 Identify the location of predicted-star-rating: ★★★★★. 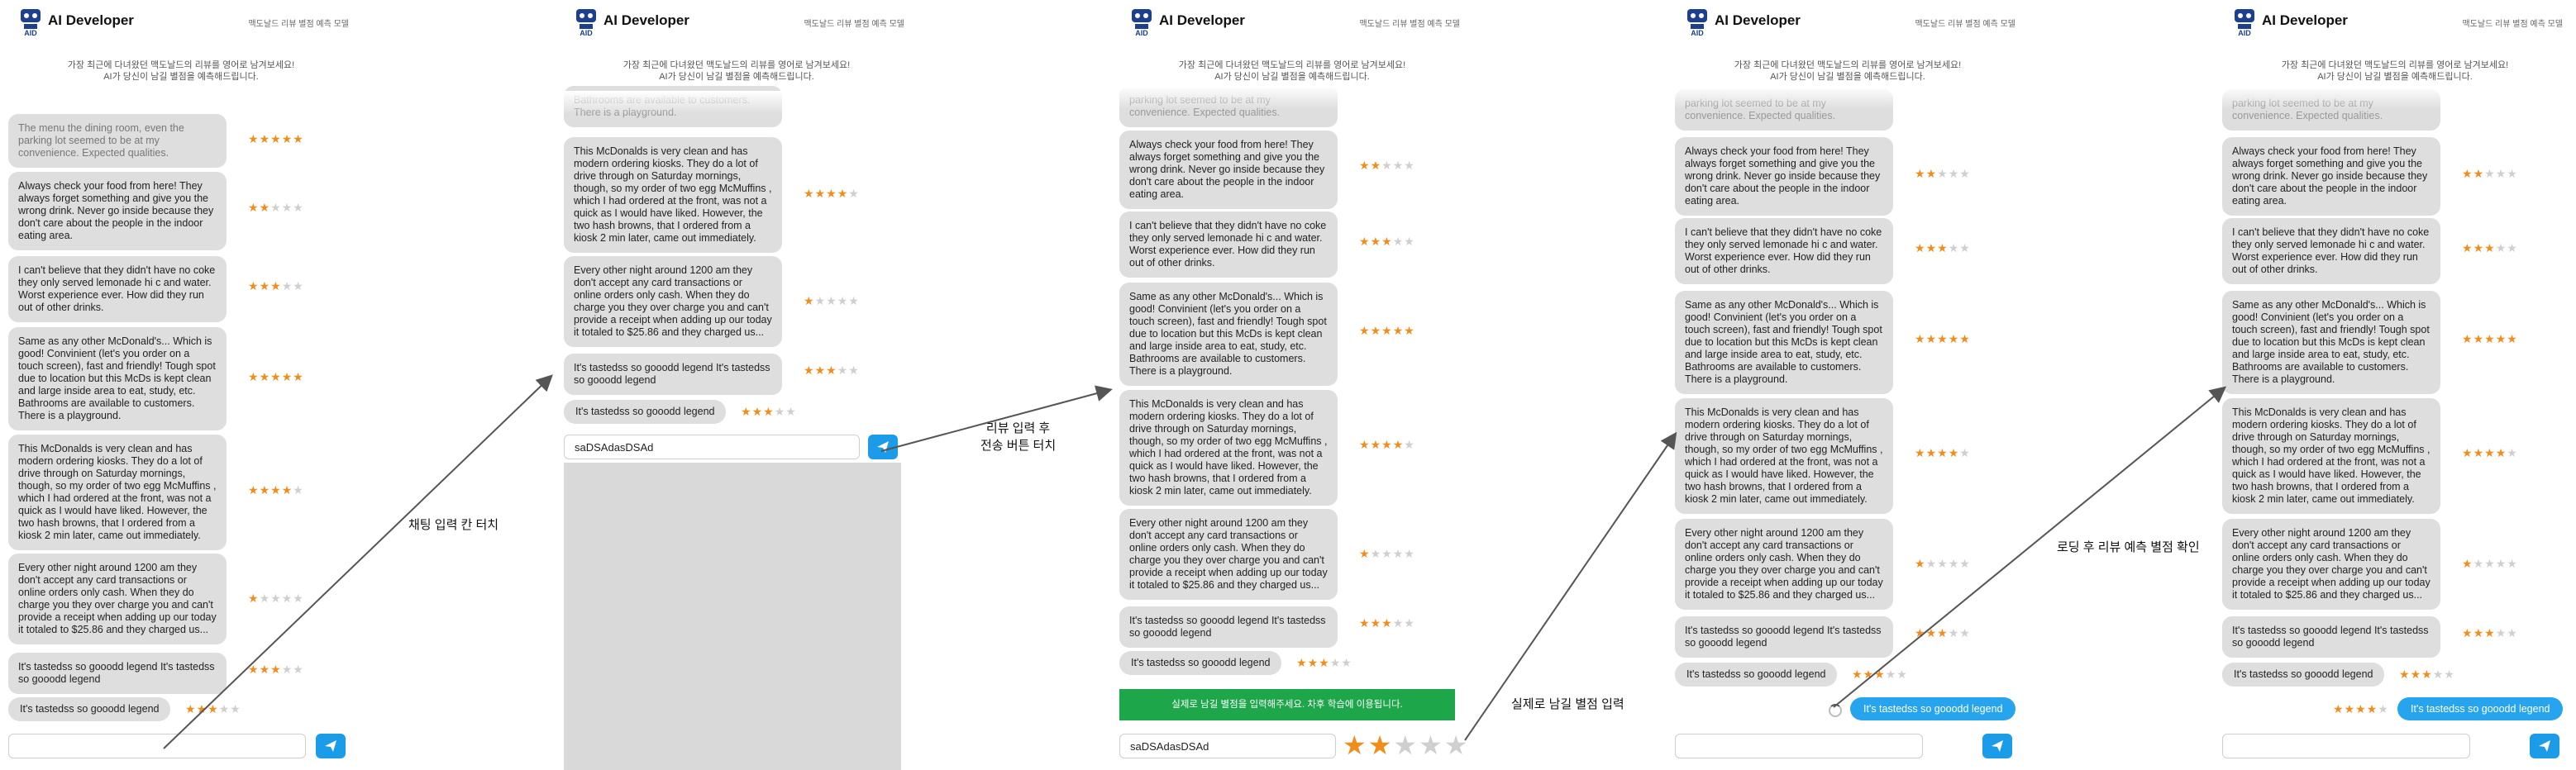
(2361, 709).